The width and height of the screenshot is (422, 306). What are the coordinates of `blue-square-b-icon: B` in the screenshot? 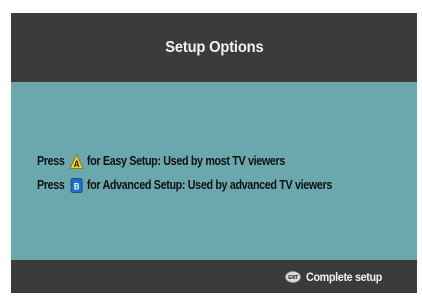 It's located at (76, 185).